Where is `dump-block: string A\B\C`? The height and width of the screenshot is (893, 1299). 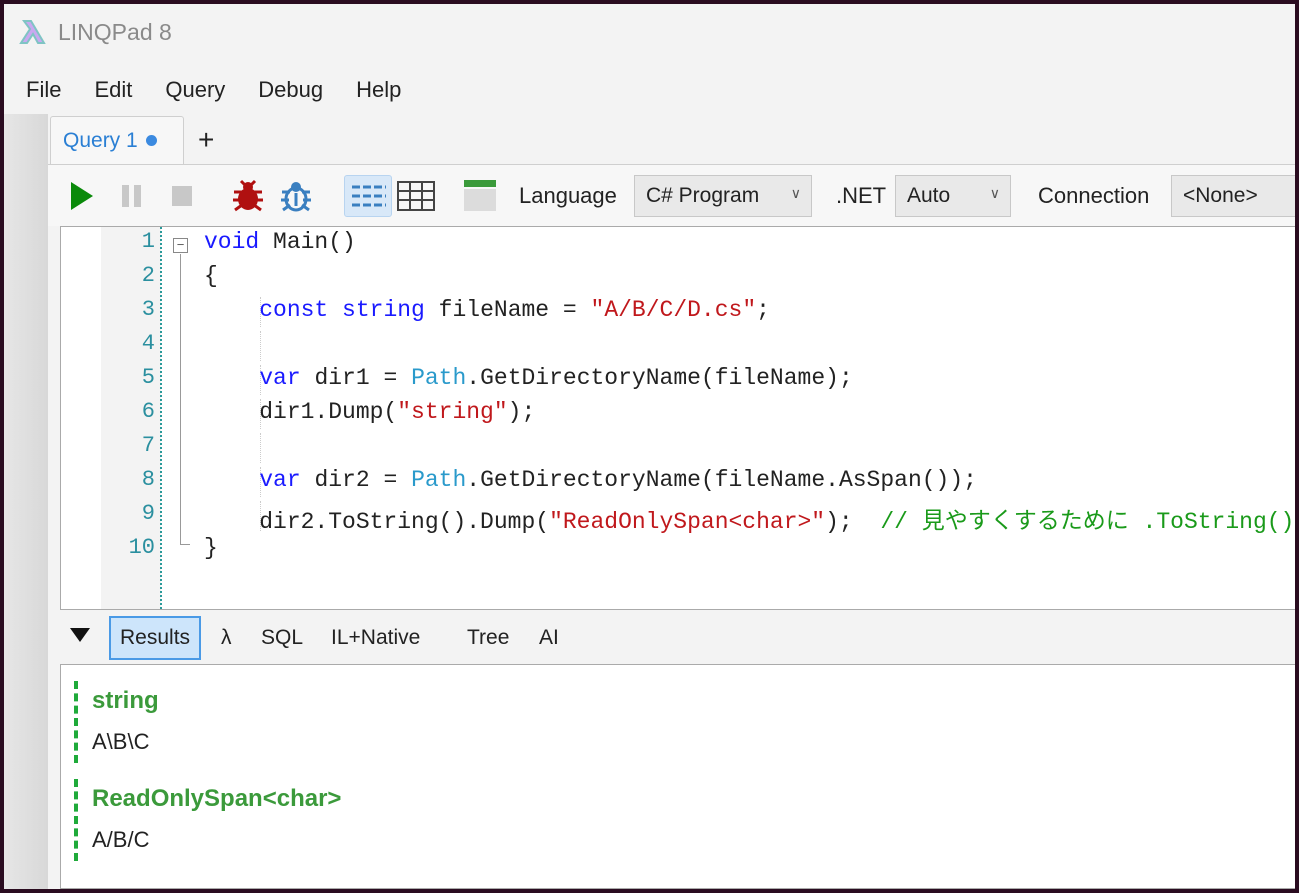
dump-block: string A\B\C is located at coordinates (116, 722).